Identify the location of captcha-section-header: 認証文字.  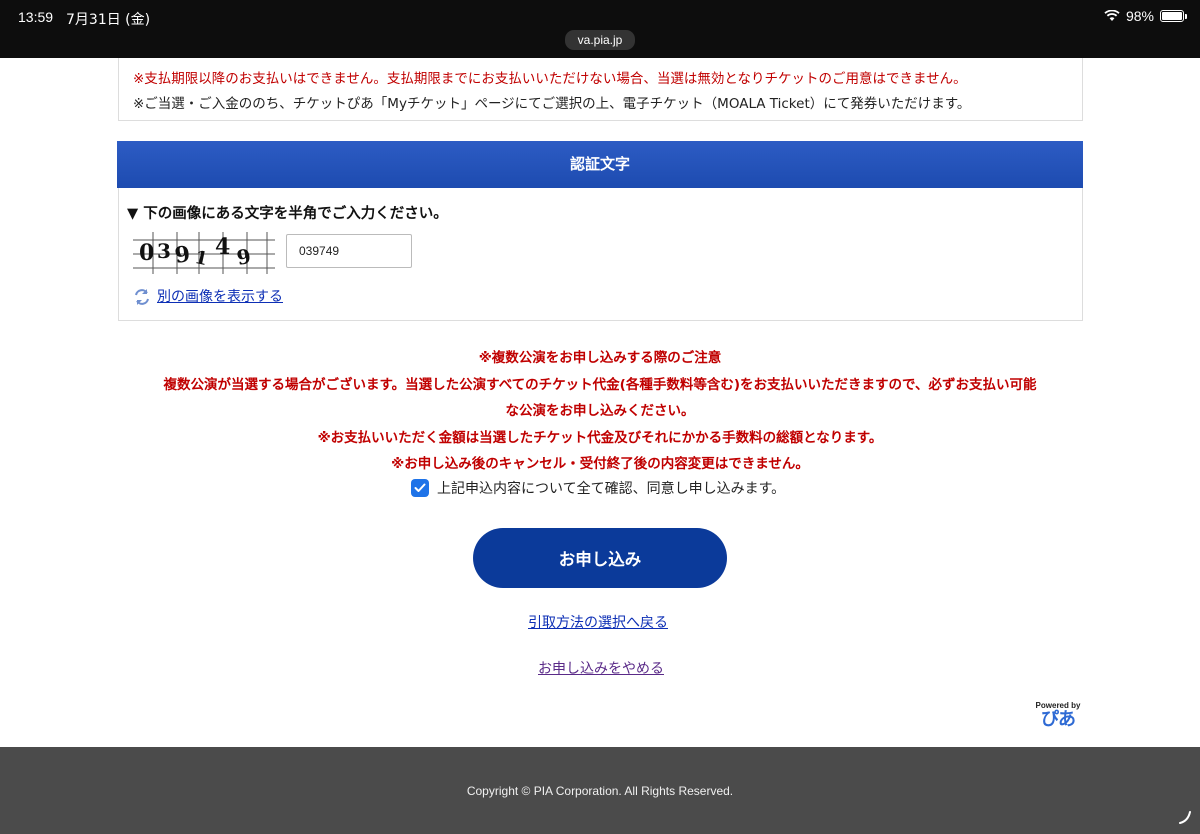
(600, 164).